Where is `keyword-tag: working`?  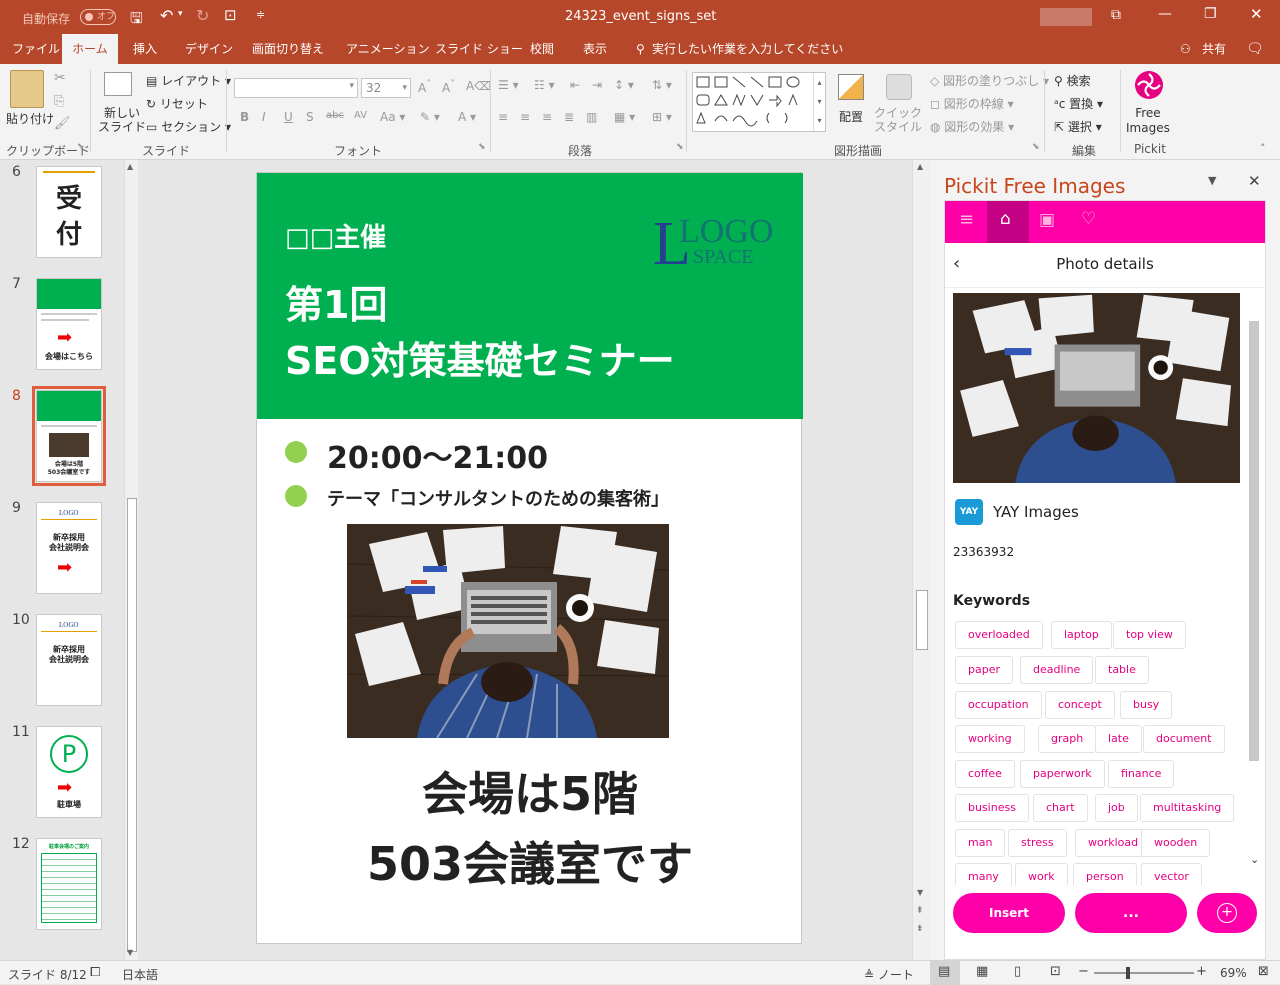
keyword-tag: working is located at coordinates (990, 739).